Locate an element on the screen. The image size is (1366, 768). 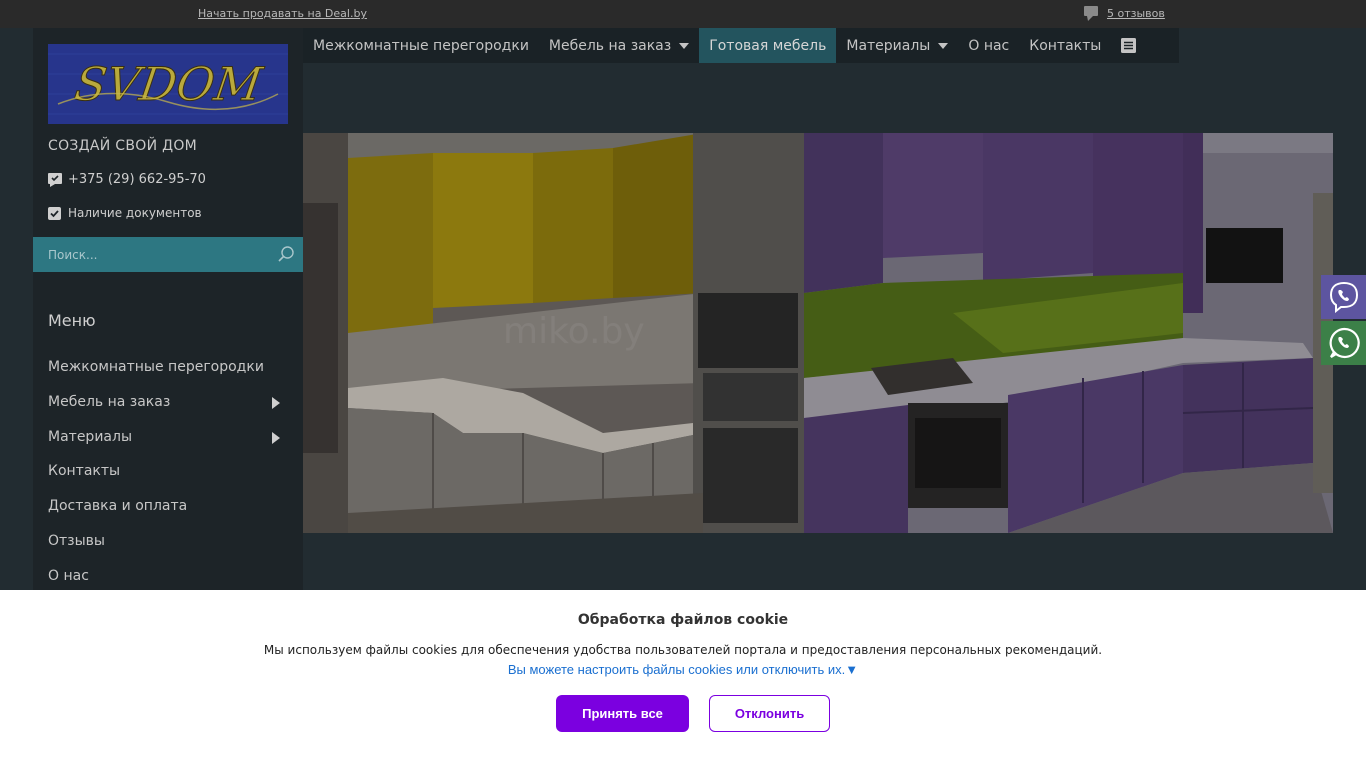
documents-block: Наличие документов is located at coordinates (125, 213).